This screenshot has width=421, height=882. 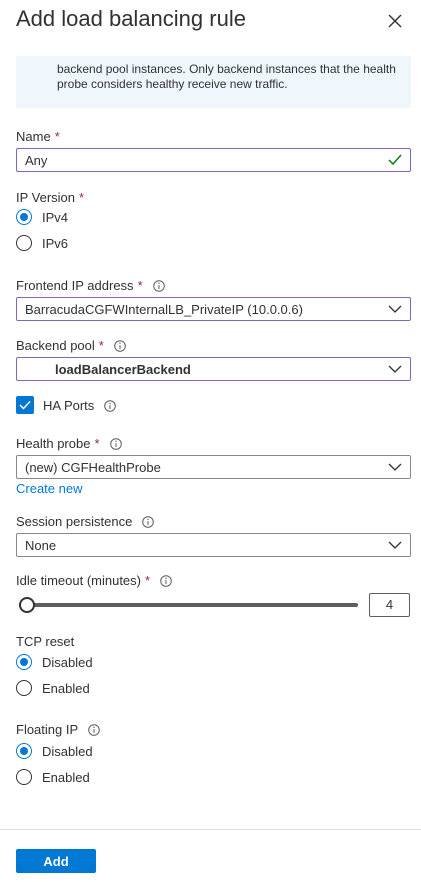 What do you see at coordinates (54, 751) in the screenshot?
I see `radio-floating-ip-disabled: Disabled` at bounding box center [54, 751].